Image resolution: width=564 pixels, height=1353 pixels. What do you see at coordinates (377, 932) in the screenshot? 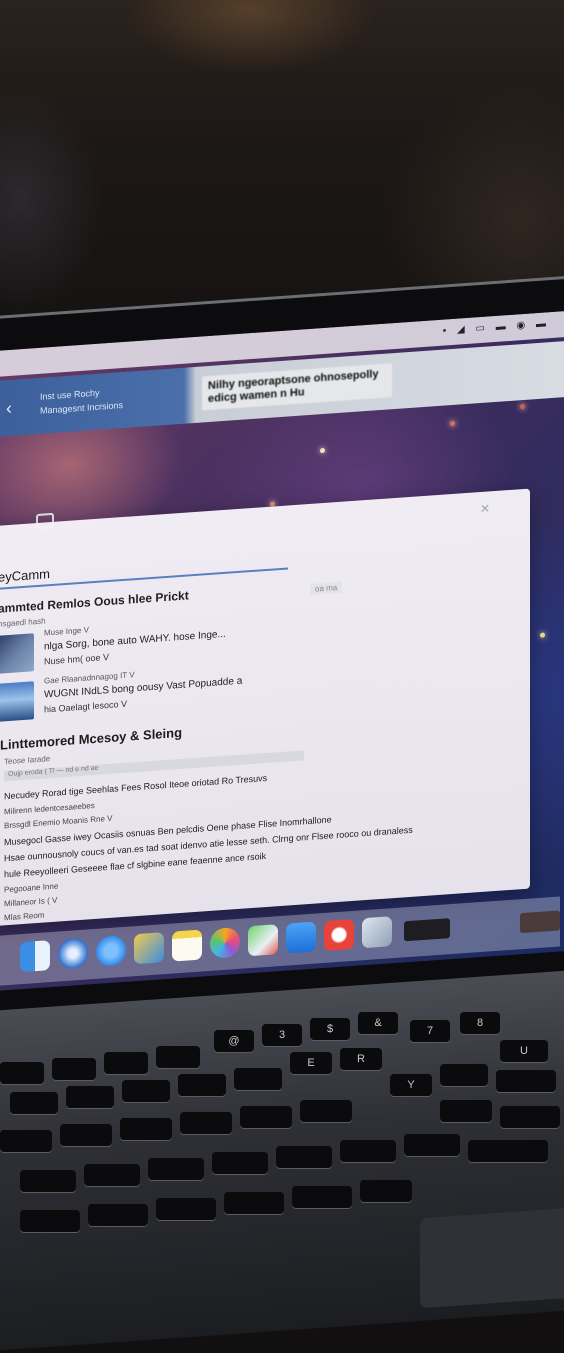
I see `preview-icon` at bounding box center [377, 932].